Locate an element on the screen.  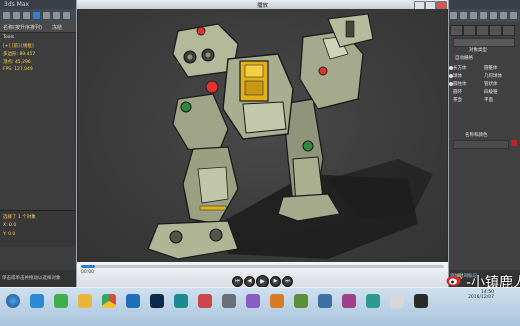
rotate-icon is located at coordinates (56, 15).